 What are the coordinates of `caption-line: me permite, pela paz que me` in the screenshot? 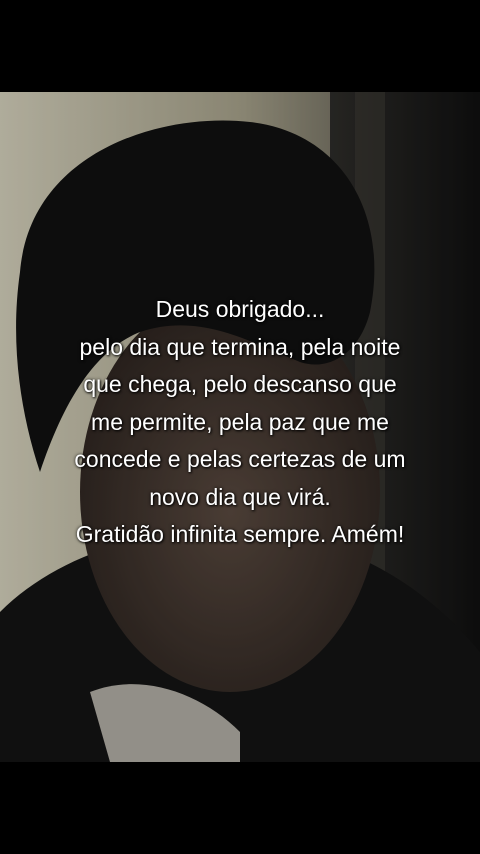 It's located at (240, 421).